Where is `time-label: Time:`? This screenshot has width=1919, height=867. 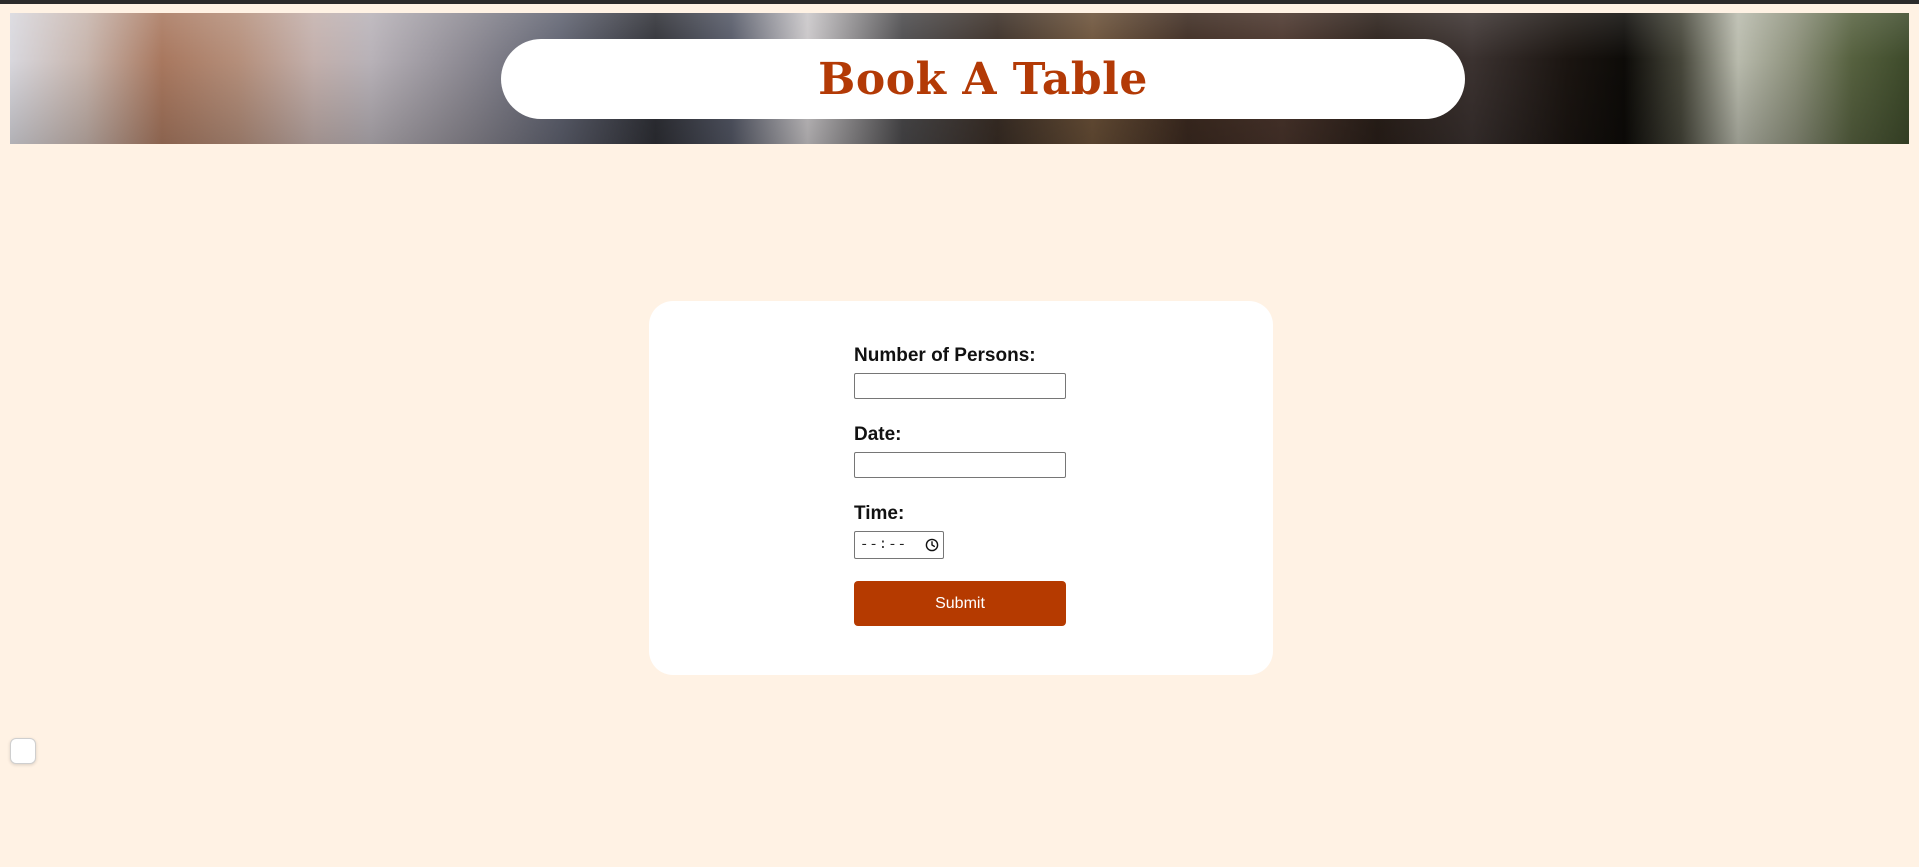 time-label: Time: is located at coordinates (879, 513).